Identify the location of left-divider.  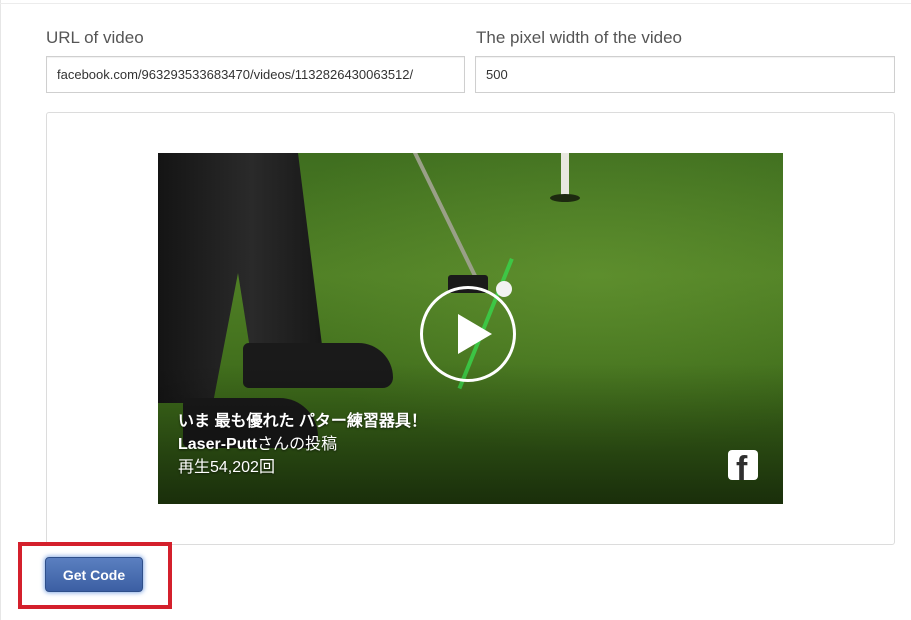
(0, 310).